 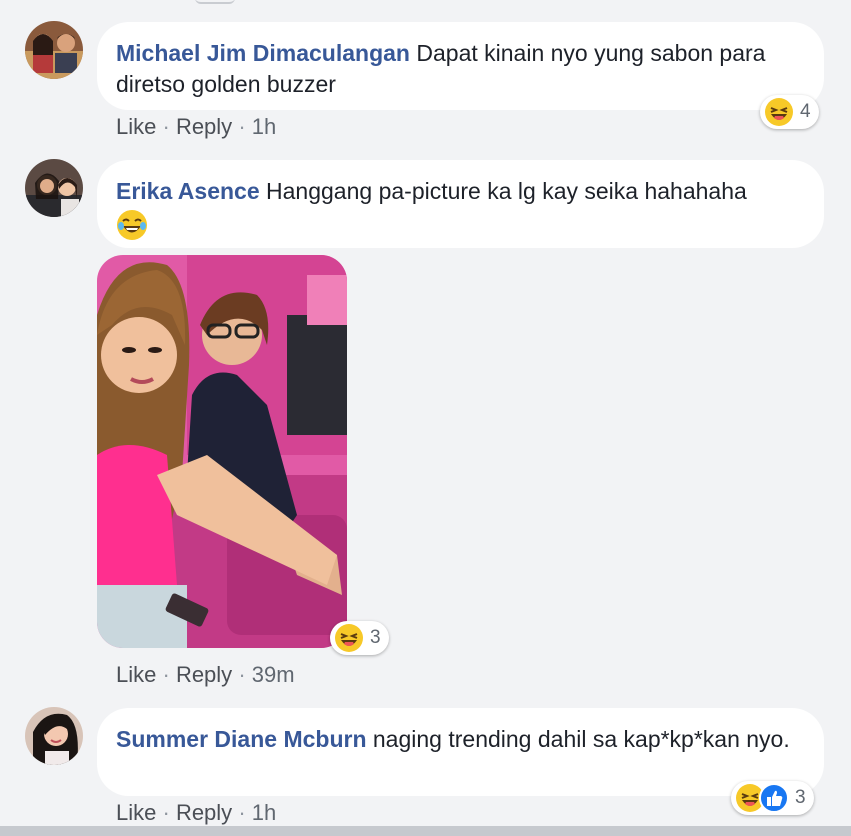 What do you see at coordinates (460, 225) in the screenshot?
I see `tears-of-joy-emoji` at bounding box center [460, 225].